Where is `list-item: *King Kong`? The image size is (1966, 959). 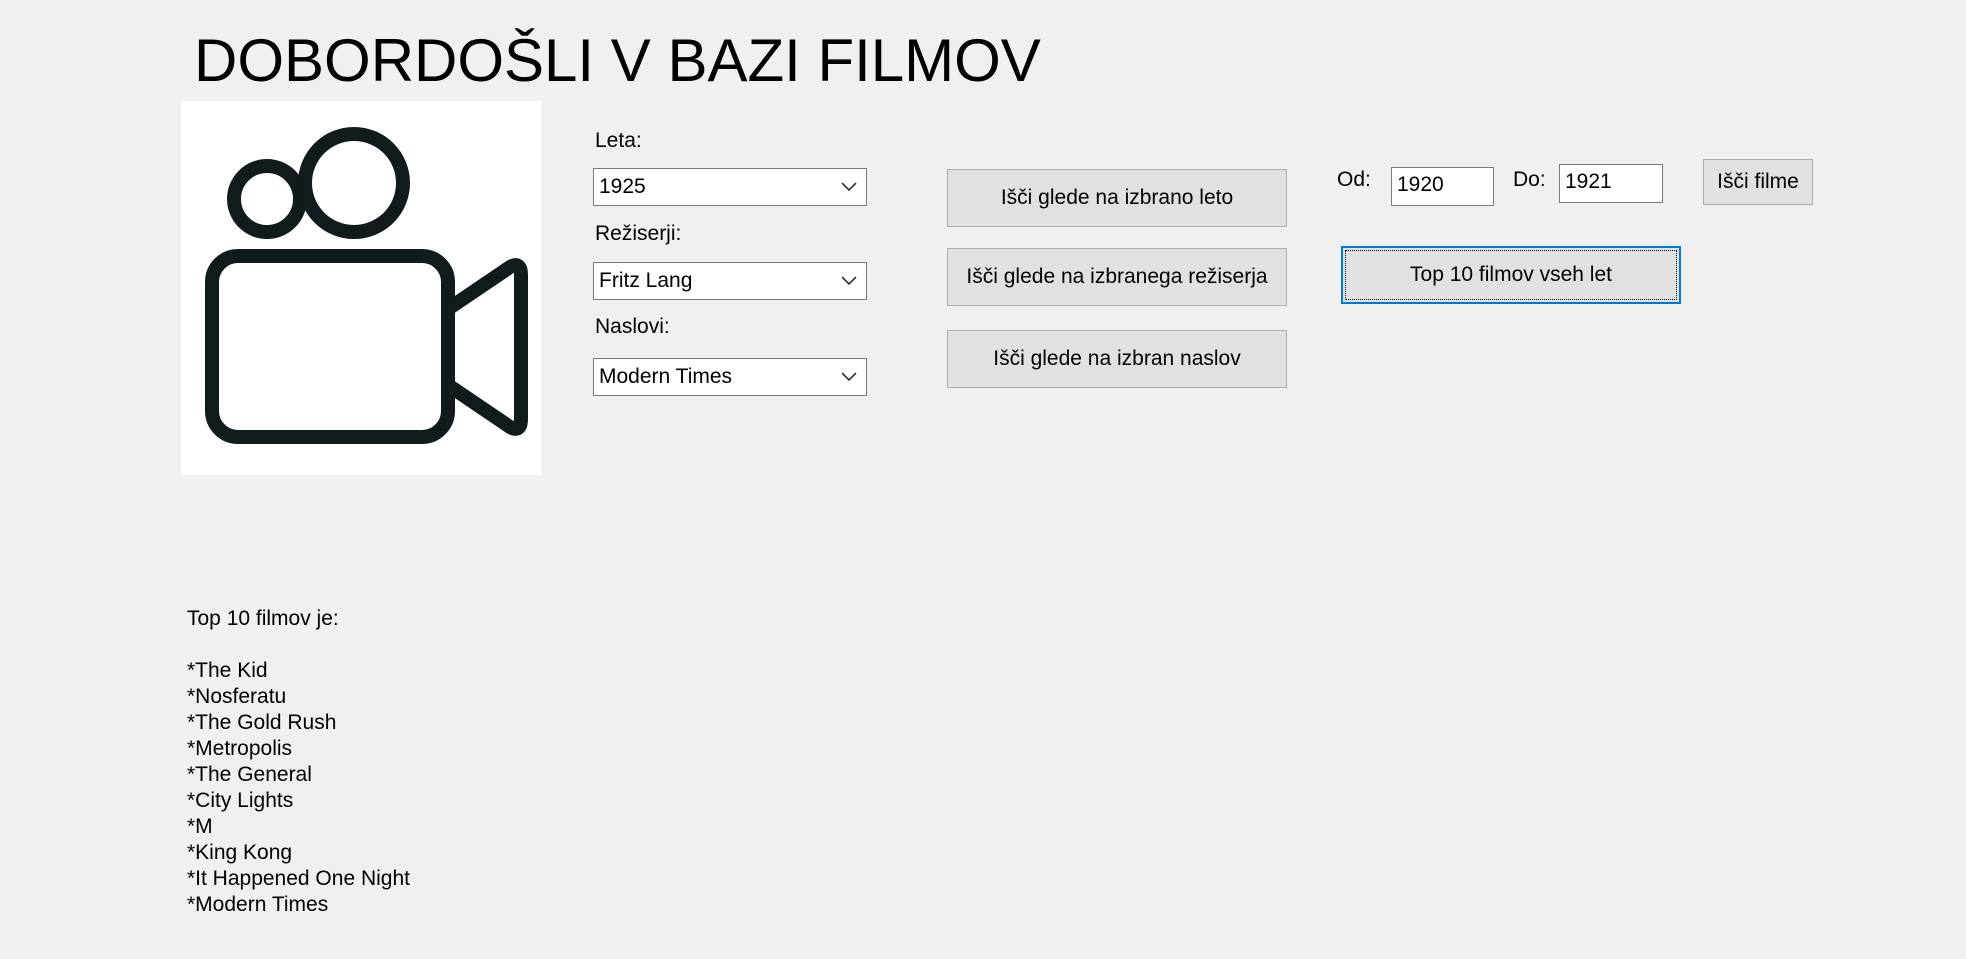
list-item: *King Kong is located at coordinates (240, 852).